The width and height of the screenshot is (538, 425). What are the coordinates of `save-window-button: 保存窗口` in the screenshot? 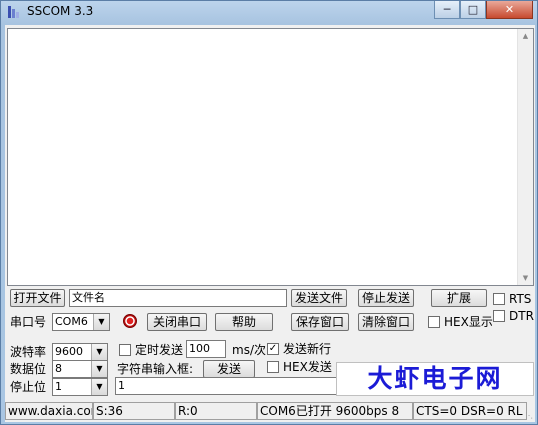 It's located at (320, 322).